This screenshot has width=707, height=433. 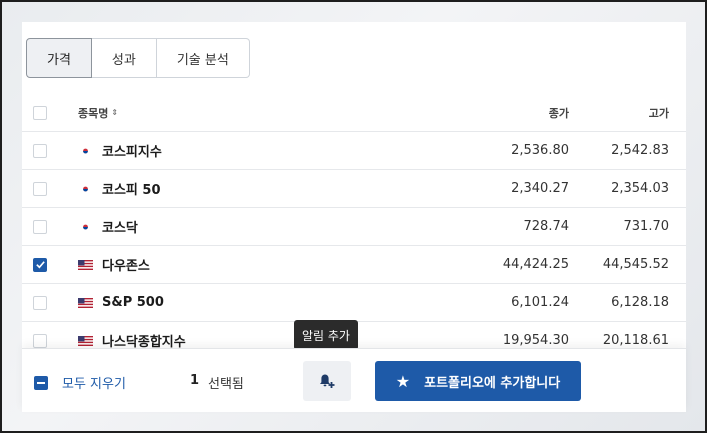 What do you see at coordinates (540, 150) in the screenshot?
I see `close-value: 2,536.80` at bounding box center [540, 150].